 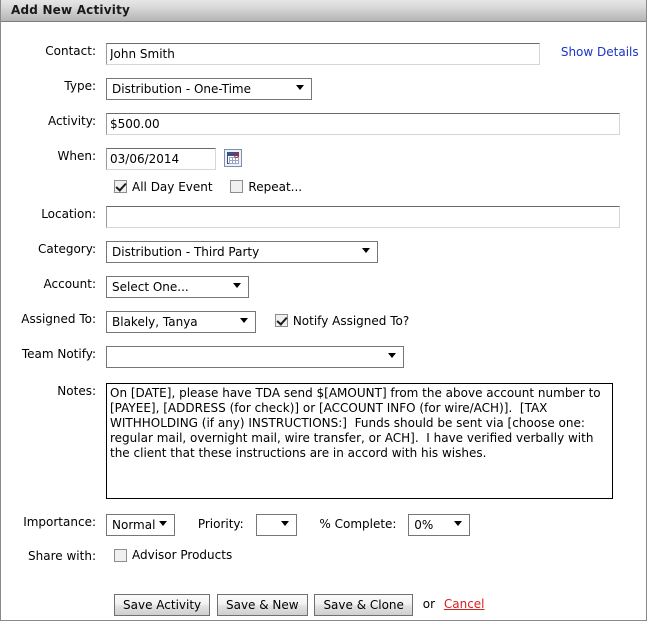 I want to click on contact-label: Contact:, so click(x=70, y=51).